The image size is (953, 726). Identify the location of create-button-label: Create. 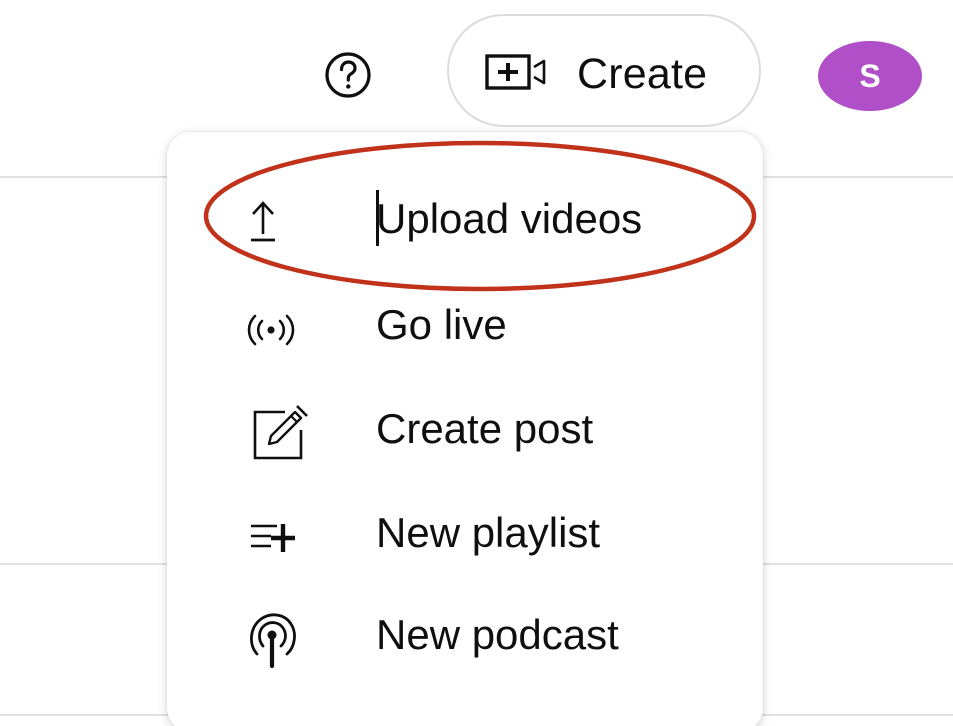
(642, 74).